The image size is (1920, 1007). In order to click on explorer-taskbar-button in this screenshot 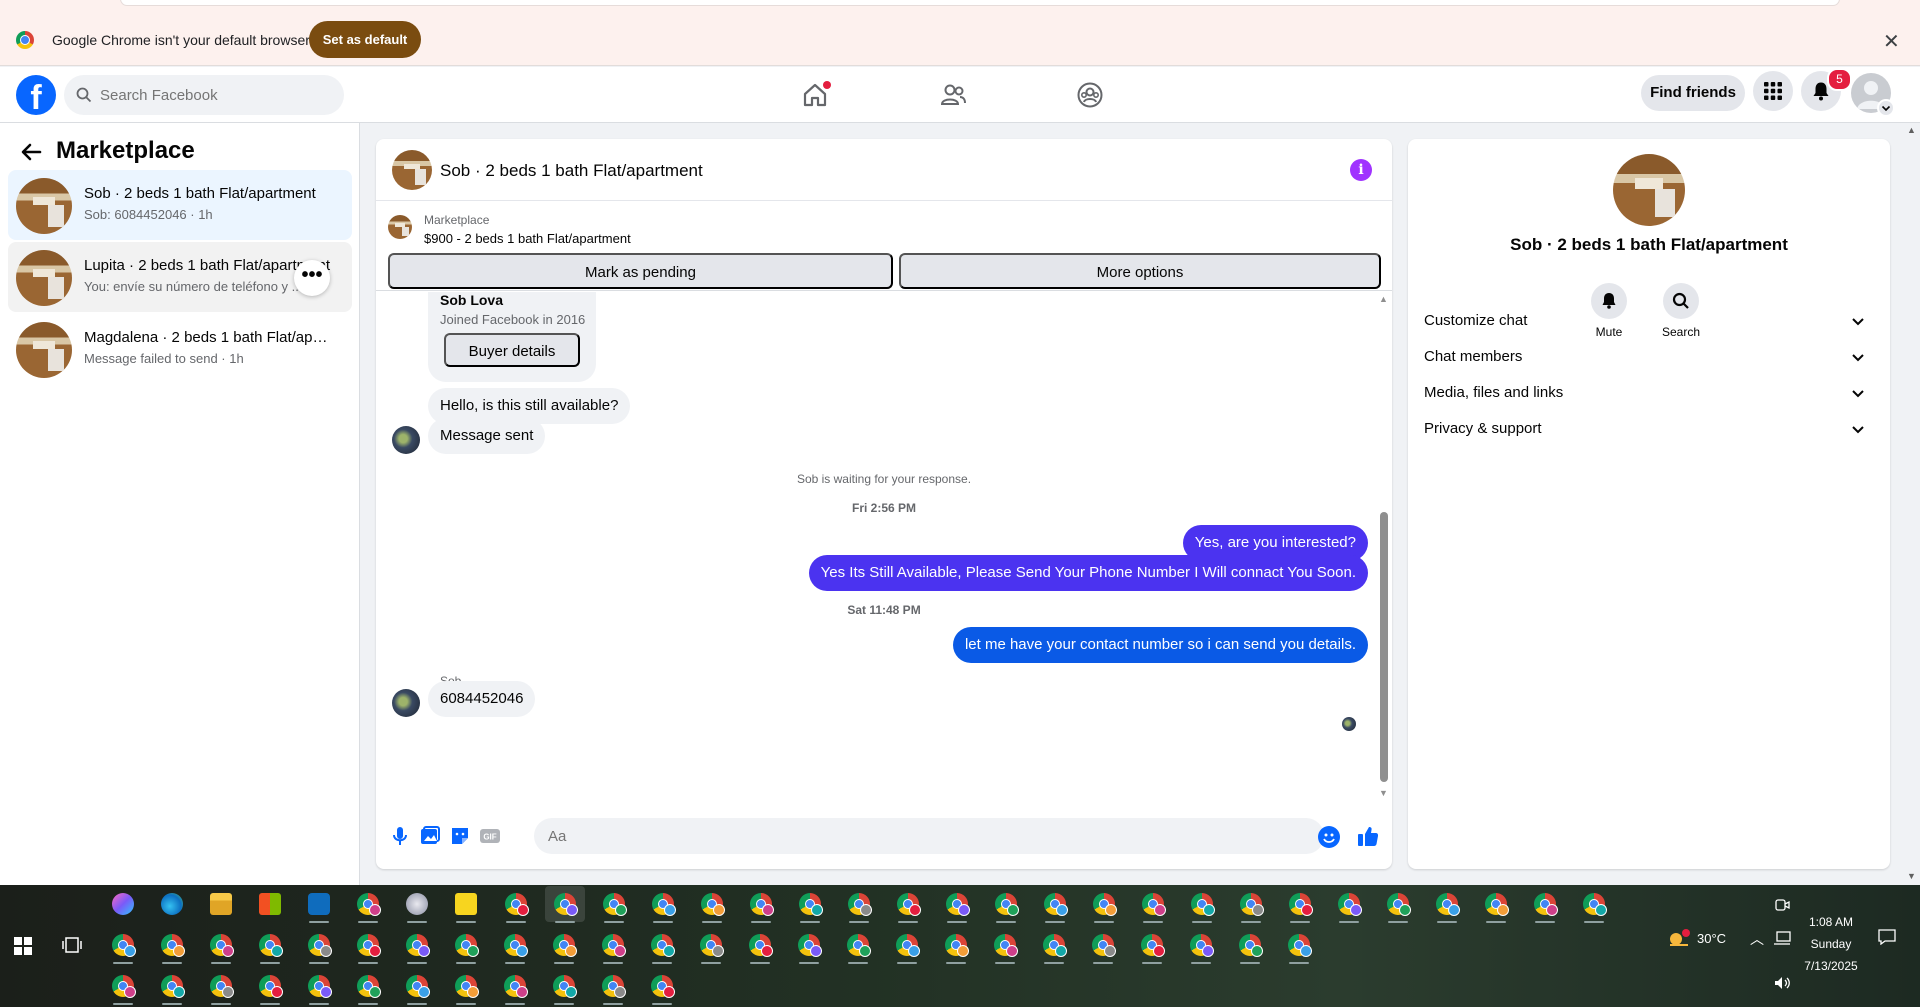, I will do `click(221, 904)`.